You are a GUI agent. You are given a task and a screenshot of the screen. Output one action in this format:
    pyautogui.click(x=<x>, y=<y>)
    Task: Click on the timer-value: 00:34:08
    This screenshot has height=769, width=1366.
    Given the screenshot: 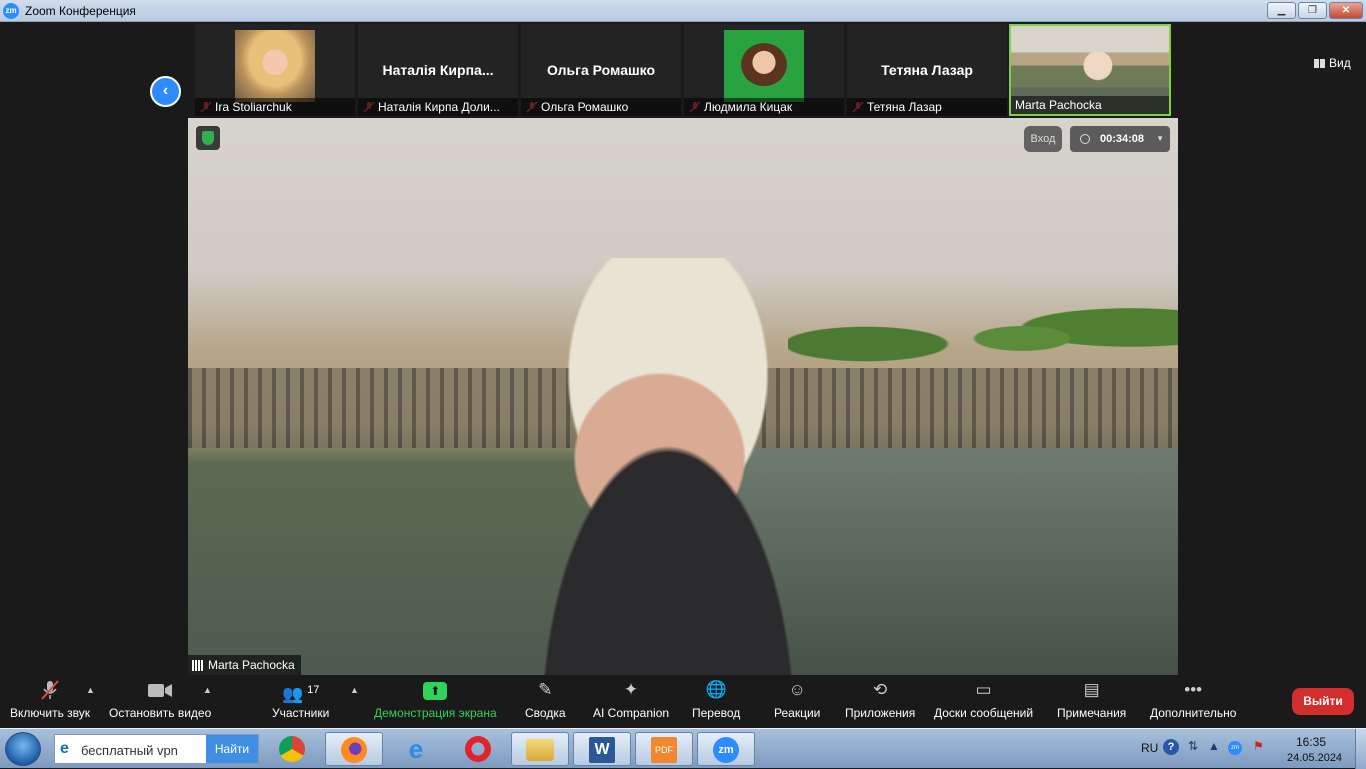 What is the action you would take?
    pyautogui.click(x=1122, y=139)
    